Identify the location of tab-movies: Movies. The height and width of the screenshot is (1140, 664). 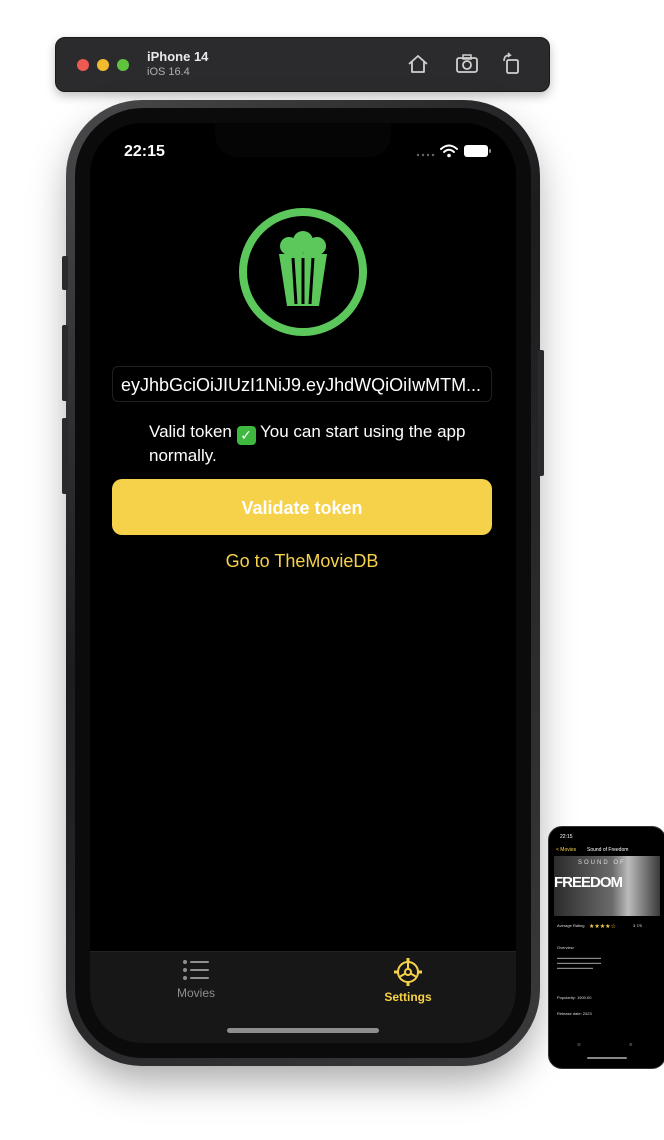
(196, 985).